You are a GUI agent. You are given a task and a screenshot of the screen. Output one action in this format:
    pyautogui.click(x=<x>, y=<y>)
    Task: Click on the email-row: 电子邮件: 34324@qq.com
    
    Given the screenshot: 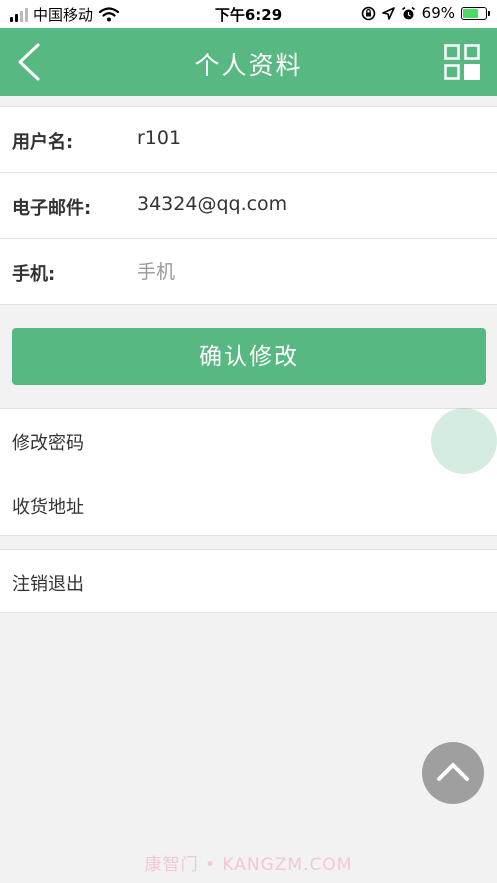 What is the action you would take?
    pyautogui.click(x=248, y=206)
    